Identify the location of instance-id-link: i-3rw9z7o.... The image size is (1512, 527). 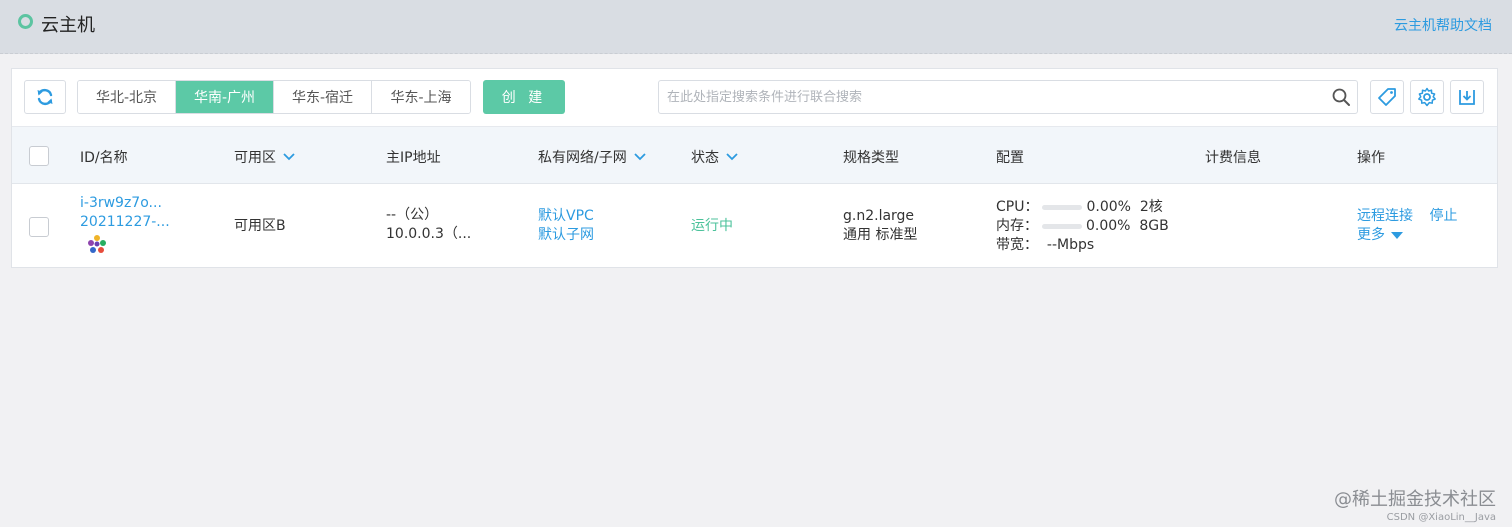
(125, 203).